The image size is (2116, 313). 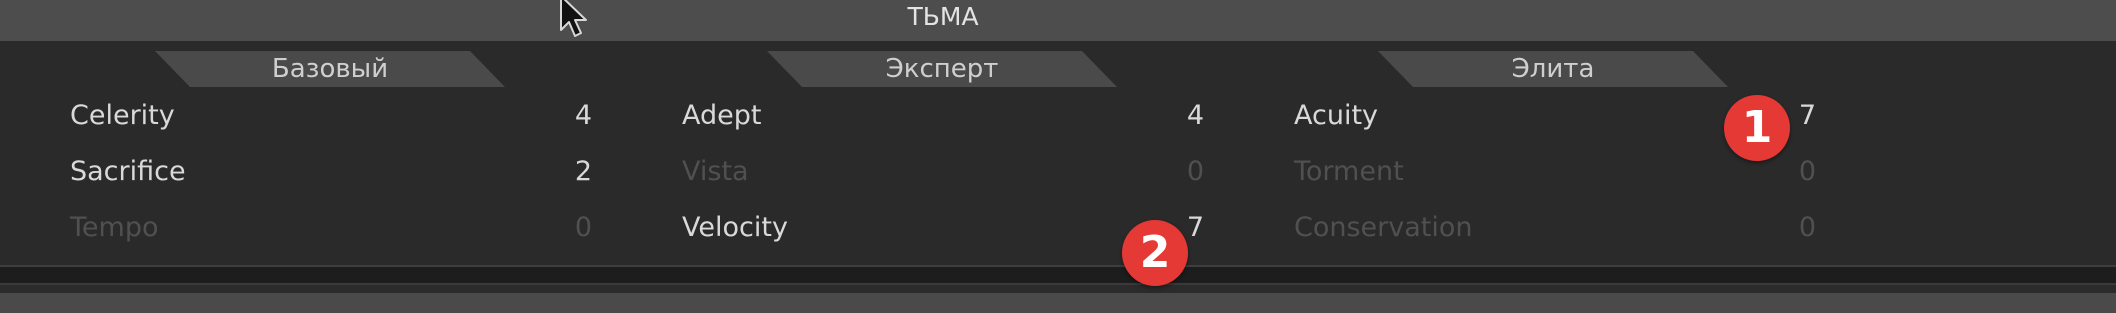 I want to click on talent-name-torment: Torment, so click(x=1349, y=172).